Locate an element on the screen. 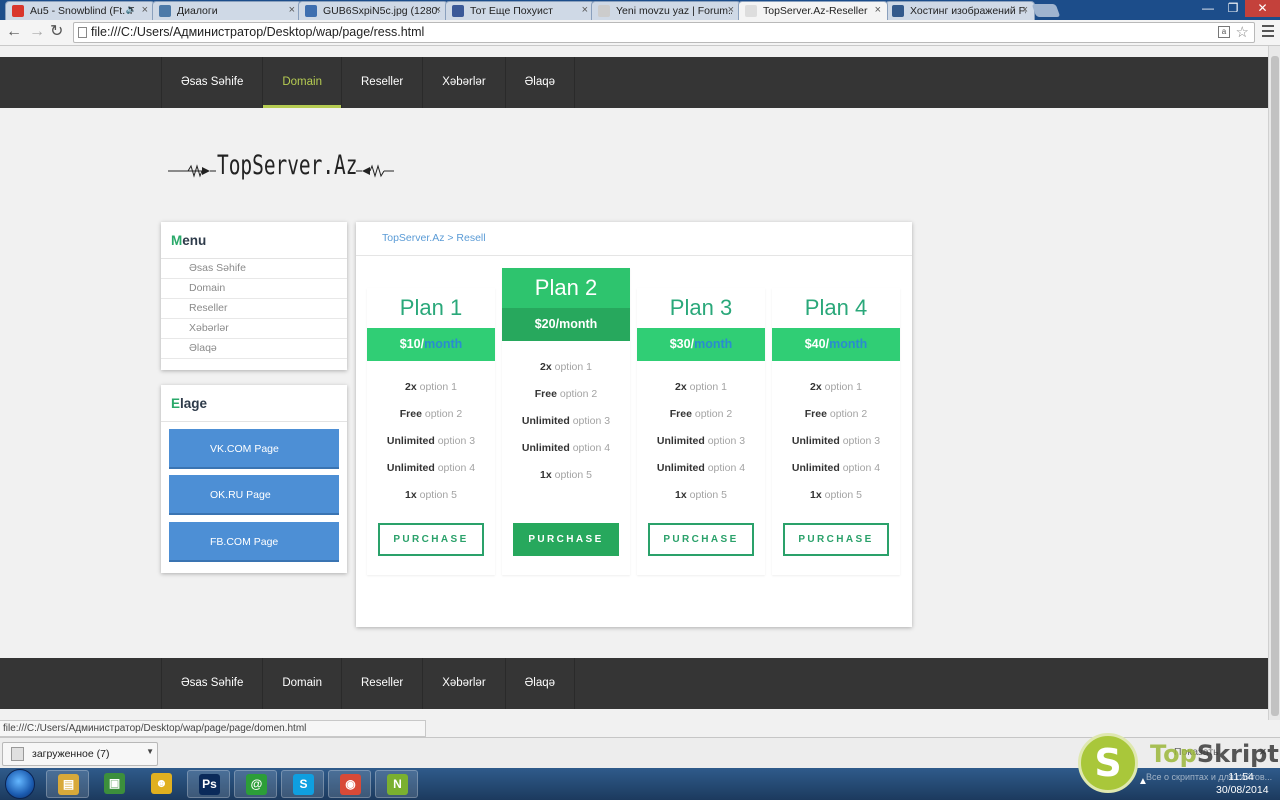 The image size is (1280, 800). browser-tab: TopServer.Az-Reseller × is located at coordinates (813, 10).